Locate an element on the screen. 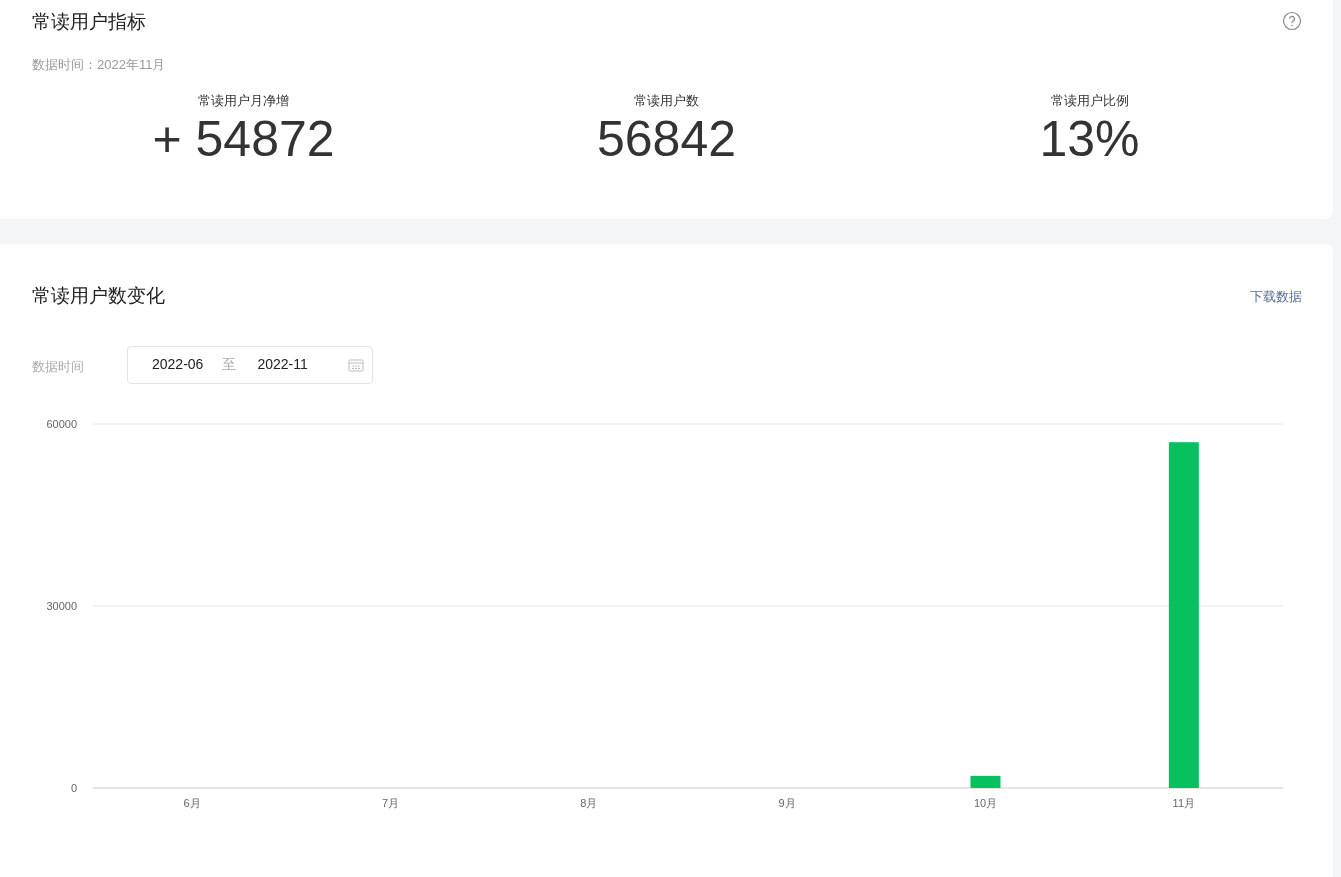 The width and height of the screenshot is (1341, 877). calendar-icon is located at coordinates (356, 364).